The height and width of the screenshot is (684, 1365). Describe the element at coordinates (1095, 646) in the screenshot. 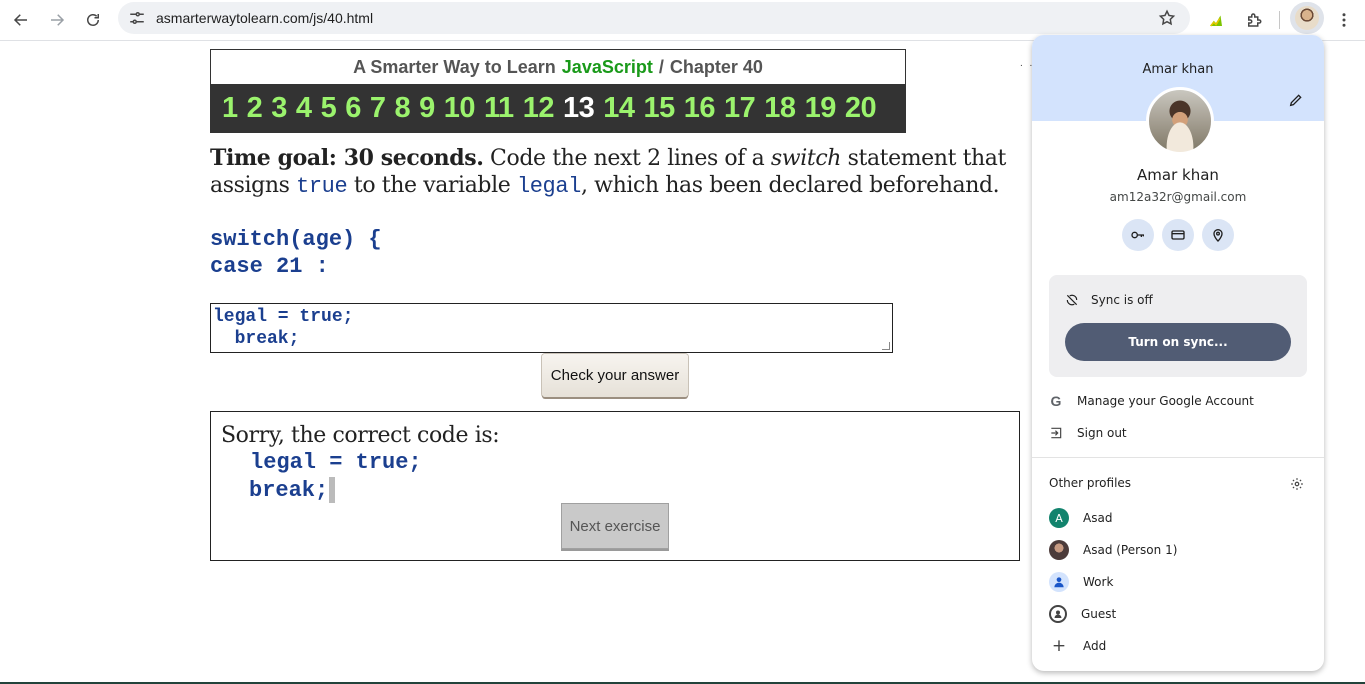

I see `profile-label: Add` at that location.